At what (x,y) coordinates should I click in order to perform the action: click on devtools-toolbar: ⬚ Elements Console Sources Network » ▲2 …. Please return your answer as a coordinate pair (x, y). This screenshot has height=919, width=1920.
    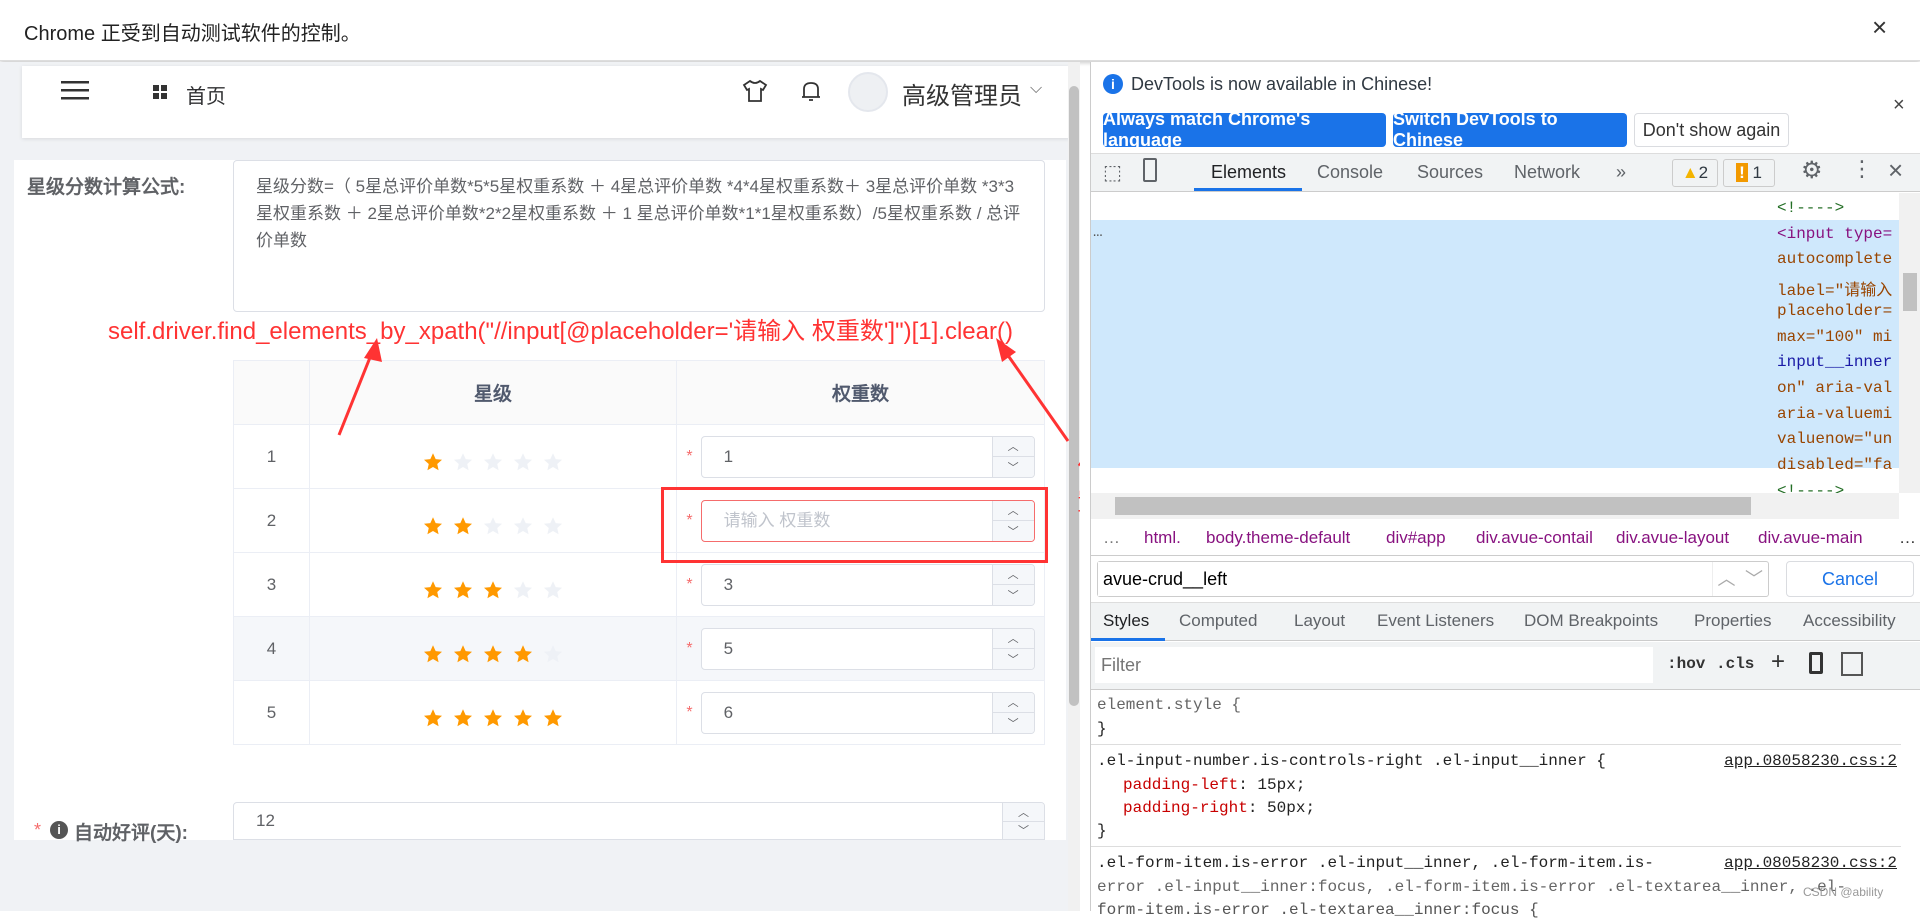
    Looking at the image, I should click on (1505, 172).